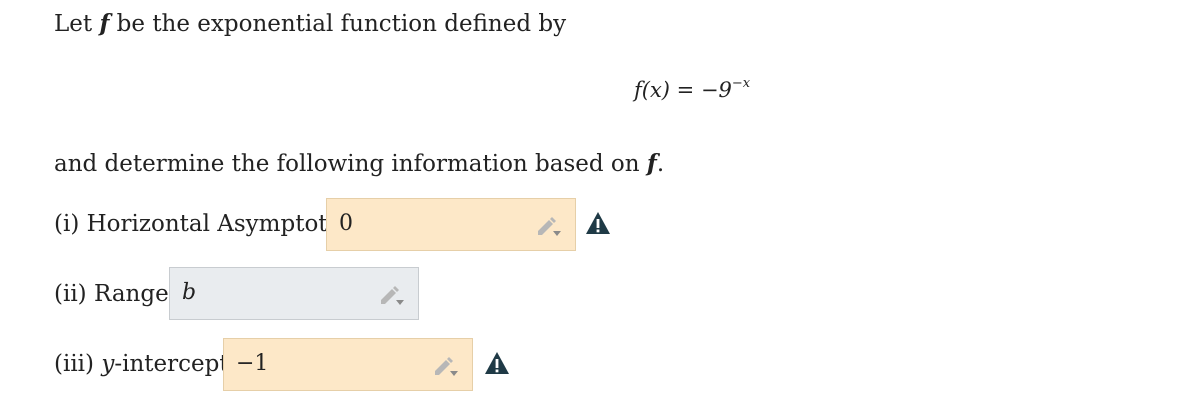 This screenshot has width=1193, height=402. I want to click on formula-exponent: −x, so click(741, 83).